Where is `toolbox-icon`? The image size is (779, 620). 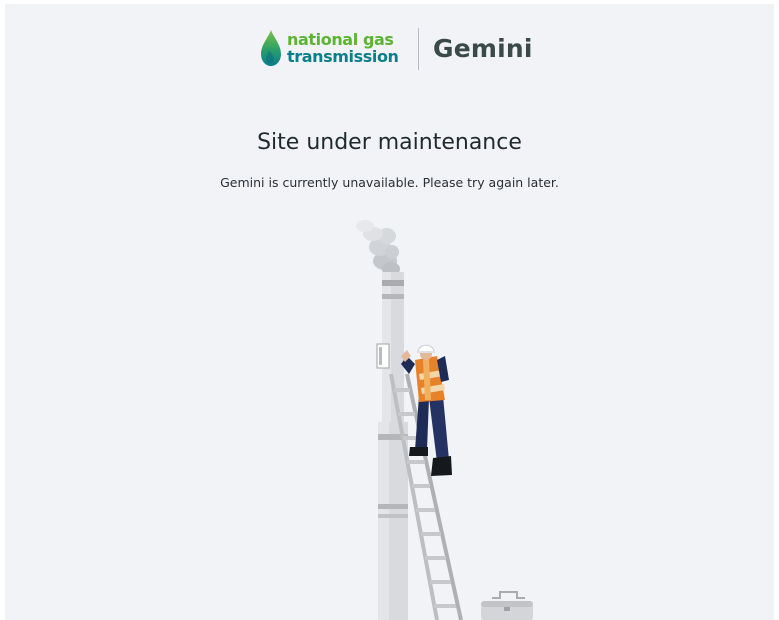
toolbox-icon is located at coordinates (507, 605).